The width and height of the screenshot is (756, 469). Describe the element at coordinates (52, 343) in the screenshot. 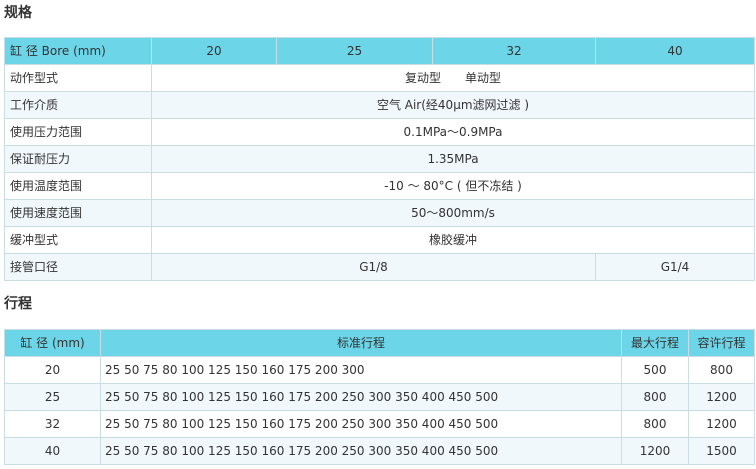

I see `stroke-bore-header: 缸 径 (mm)` at that location.